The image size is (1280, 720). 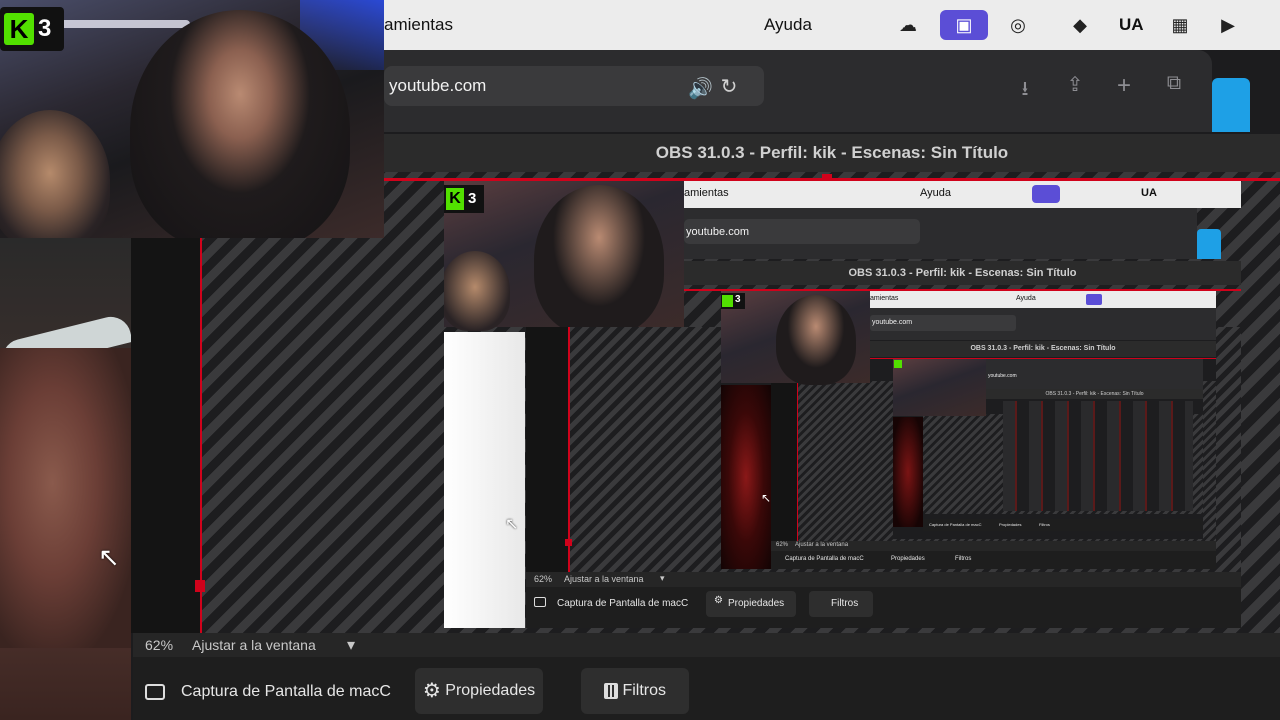 I want to click on gear-icon: ⚙, so click(x=431, y=691).